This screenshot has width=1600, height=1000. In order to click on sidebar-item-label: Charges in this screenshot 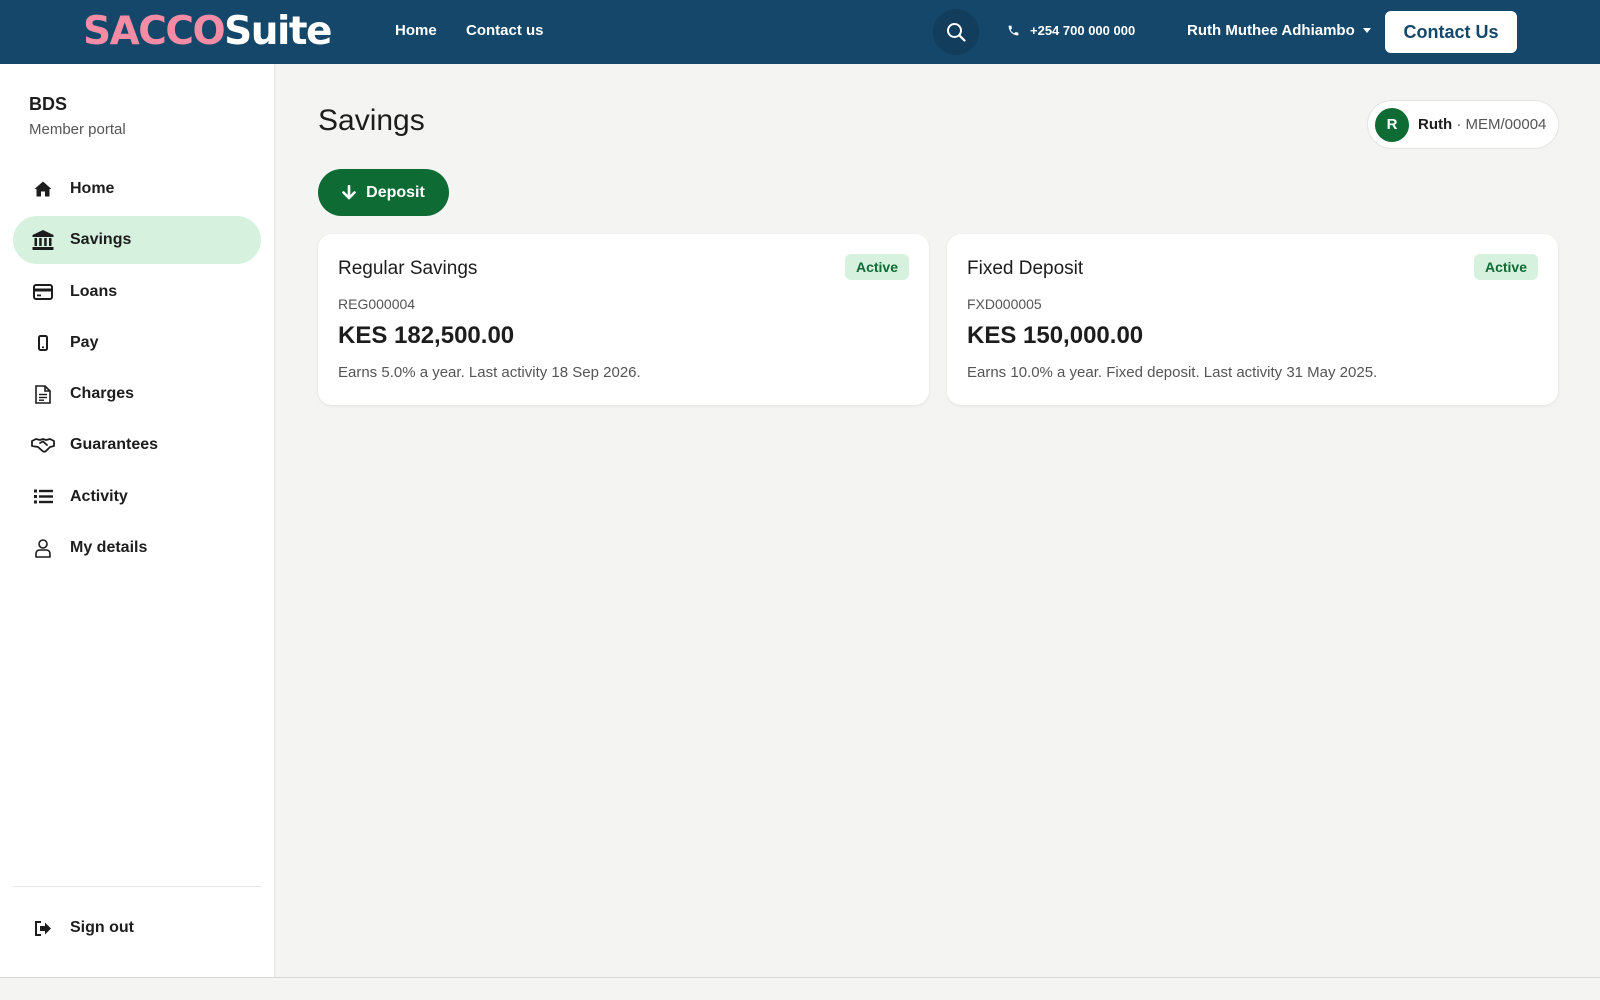, I will do `click(102, 394)`.